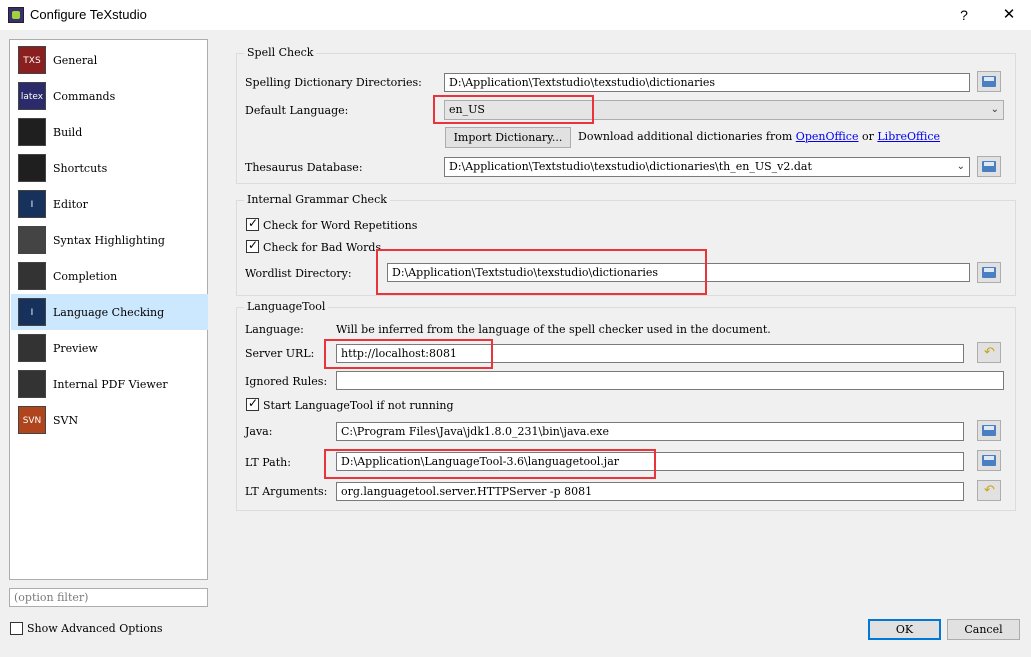 Image resolution: width=1031 pixels, height=657 pixels. I want to click on title-bar, so click(515, 15).